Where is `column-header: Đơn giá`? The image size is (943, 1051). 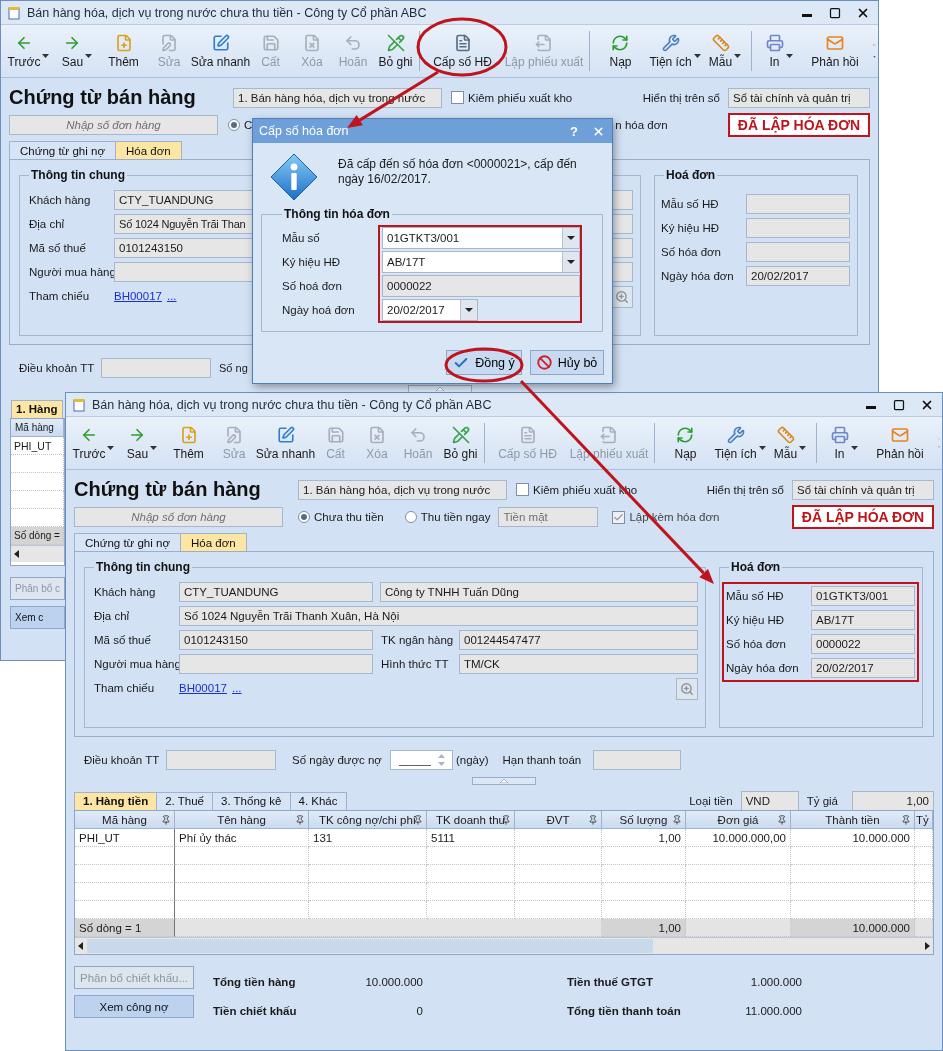
column-header: Đơn giá is located at coordinates (738, 820).